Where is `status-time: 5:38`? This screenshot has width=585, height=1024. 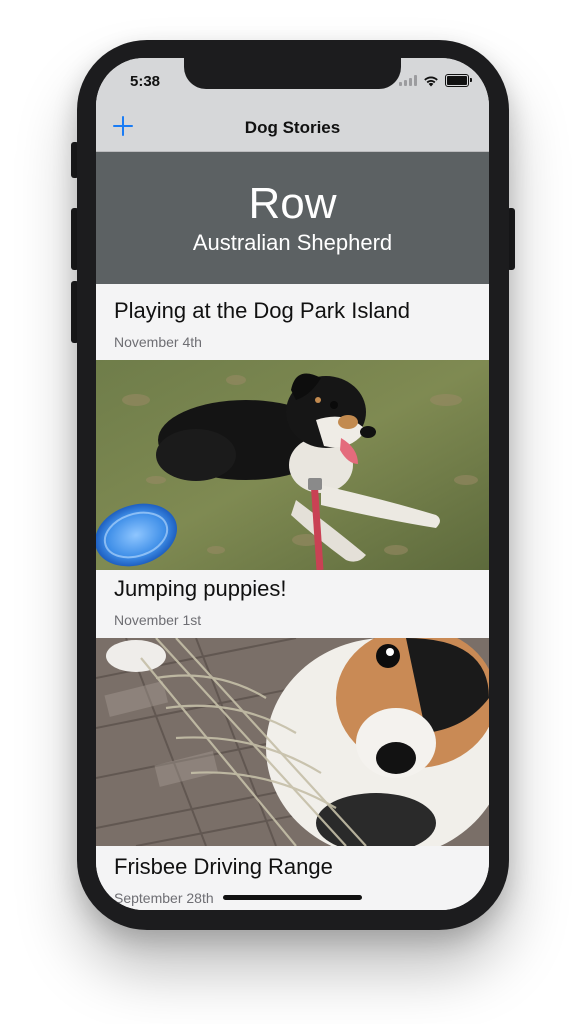
status-time: 5:38 is located at coordinates (145, 81).